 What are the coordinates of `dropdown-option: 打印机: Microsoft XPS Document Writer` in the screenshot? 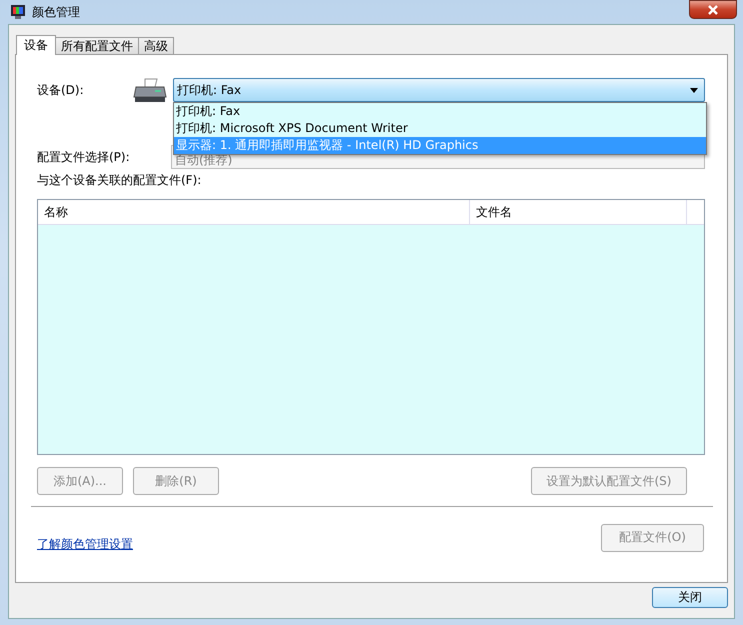 It's located at (440, 128).